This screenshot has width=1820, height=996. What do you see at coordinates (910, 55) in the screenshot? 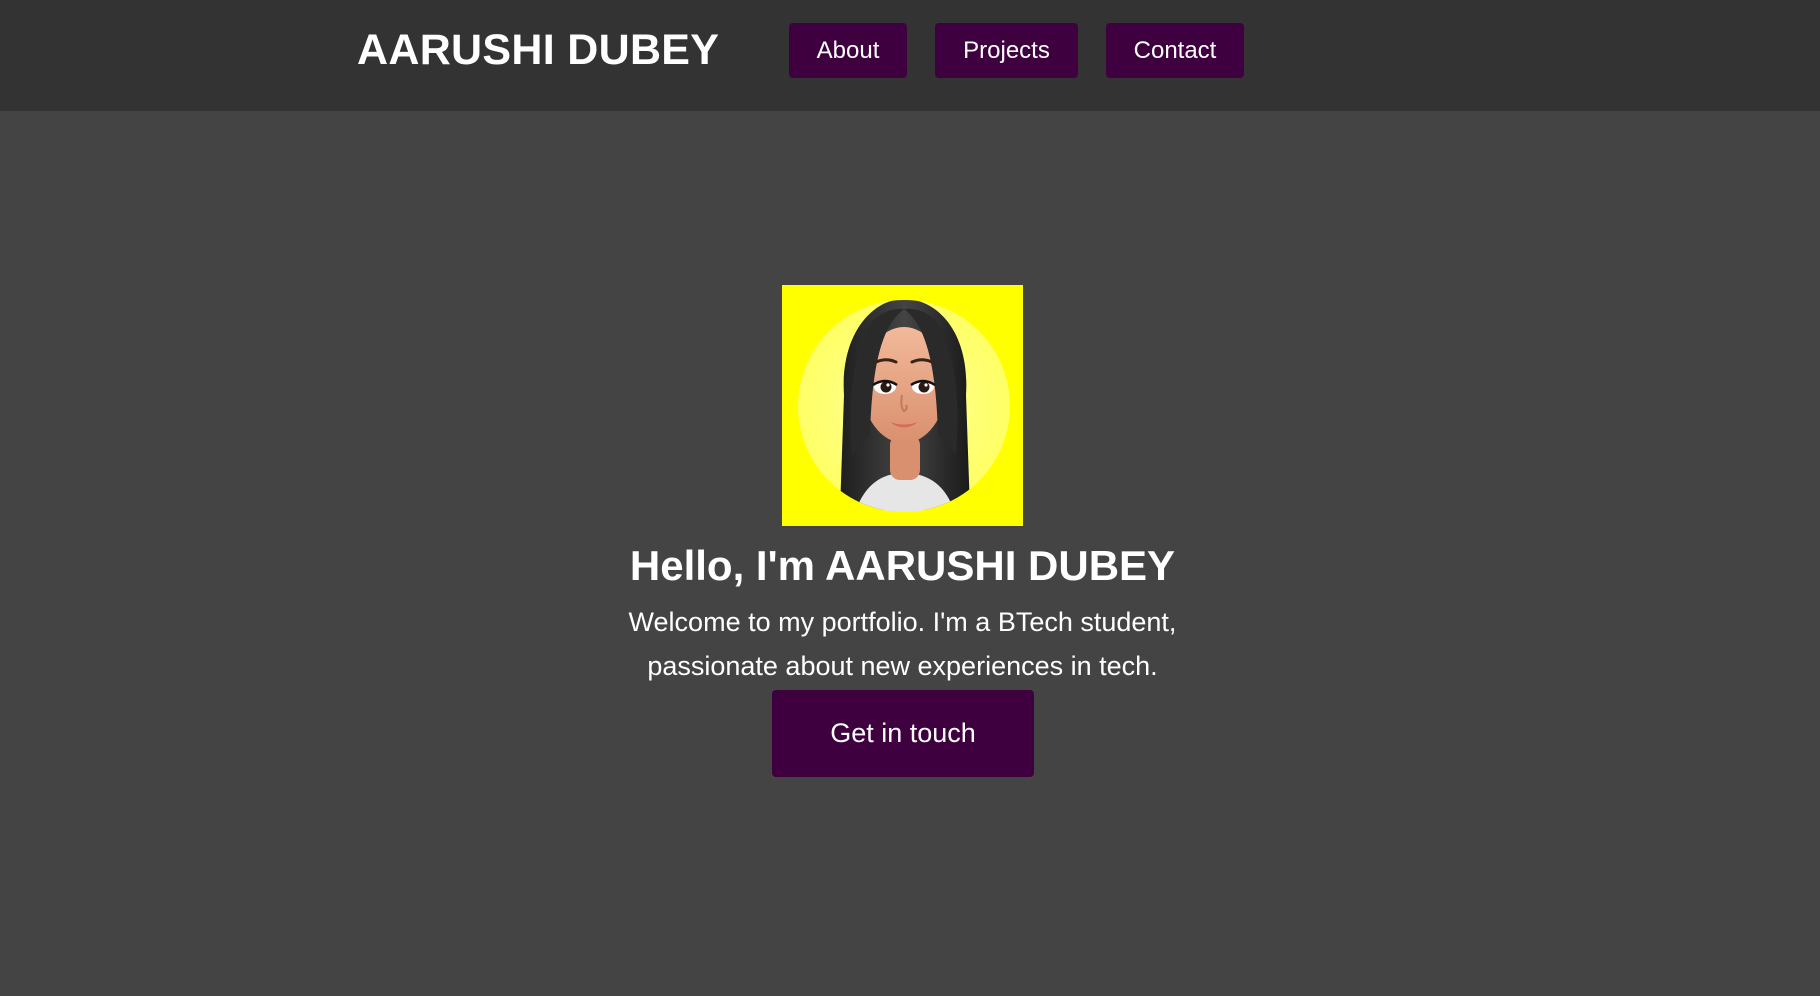
I see `site-header: AARUSHI DUBEY About Projects Contact` at bounding box center [910, 55].